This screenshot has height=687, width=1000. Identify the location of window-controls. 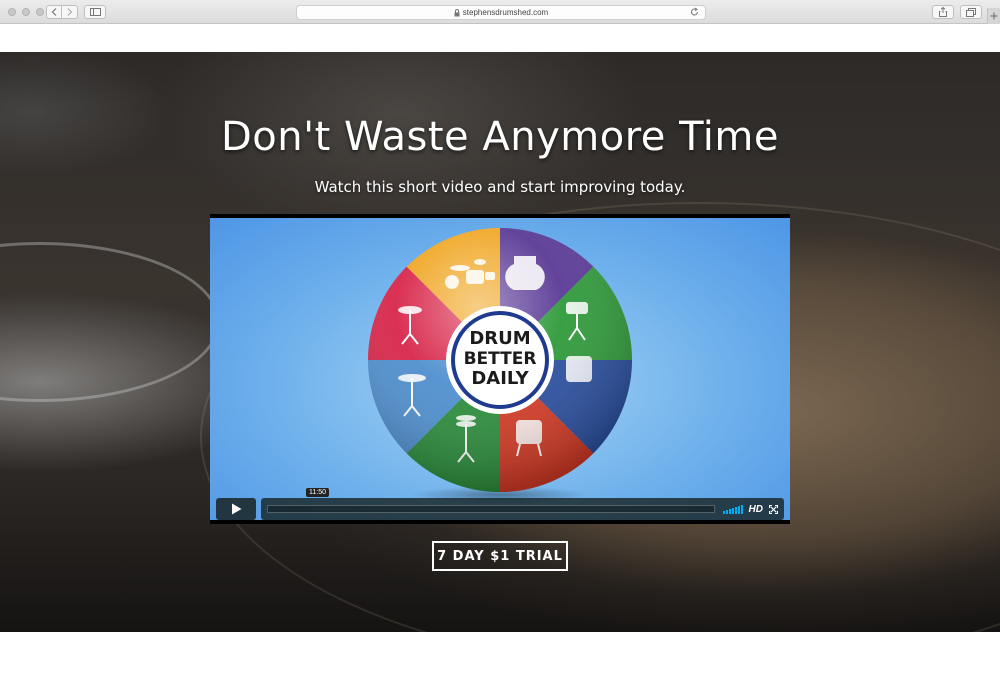
(26, 12).